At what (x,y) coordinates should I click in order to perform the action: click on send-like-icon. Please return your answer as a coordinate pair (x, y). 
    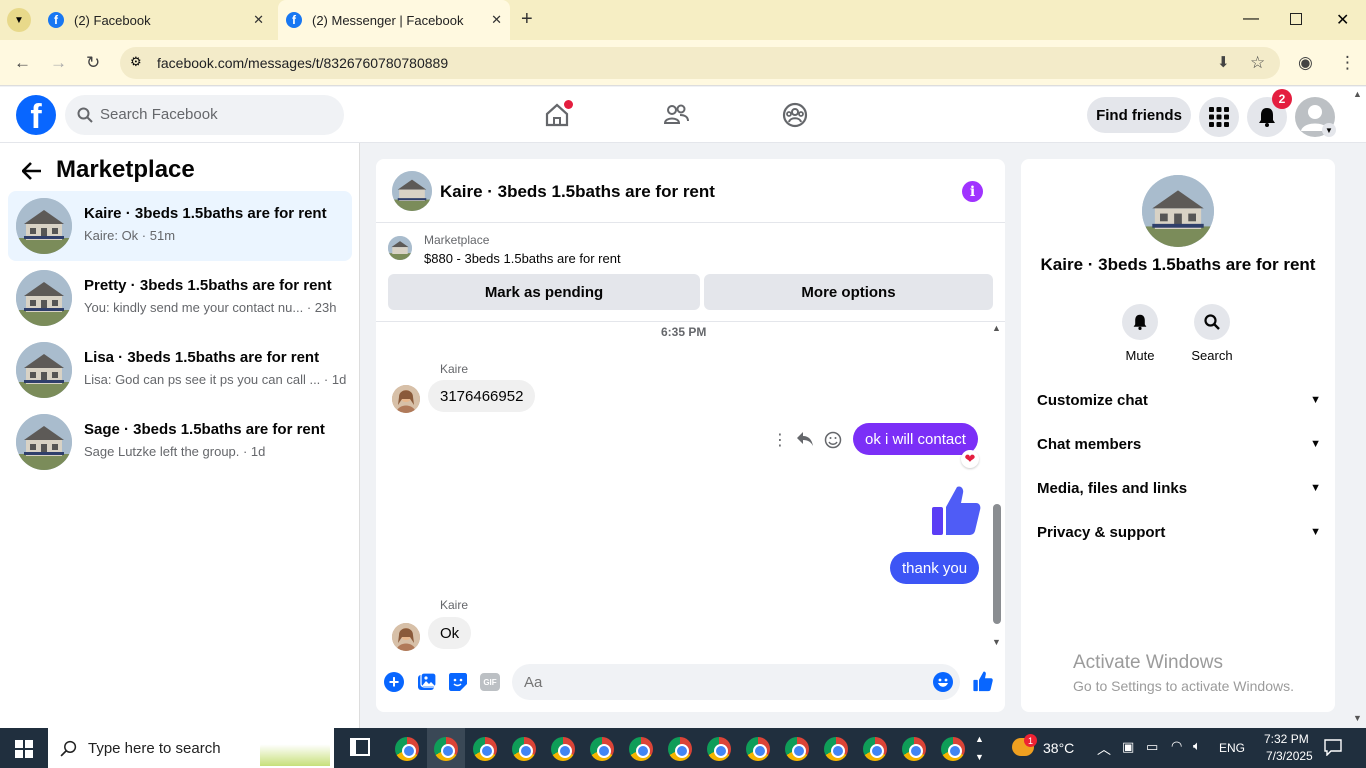
    Looking at the image, I should click on (983, 681).